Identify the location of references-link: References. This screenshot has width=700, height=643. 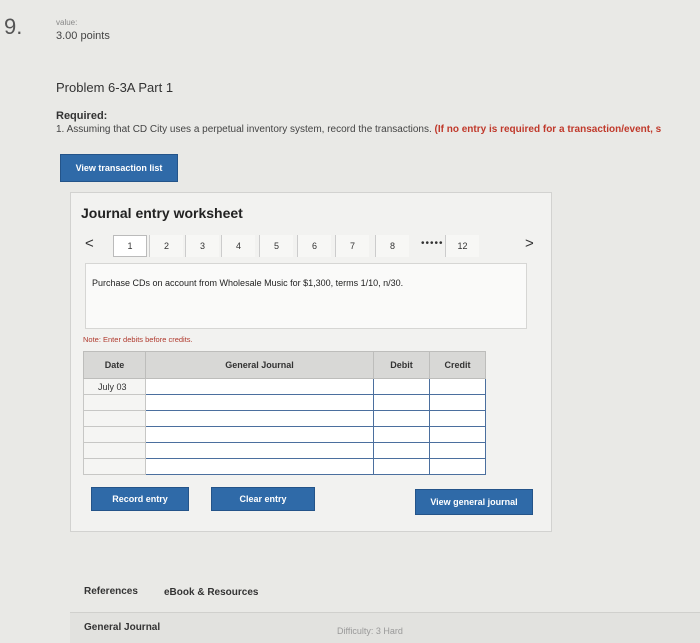
(111, 591).